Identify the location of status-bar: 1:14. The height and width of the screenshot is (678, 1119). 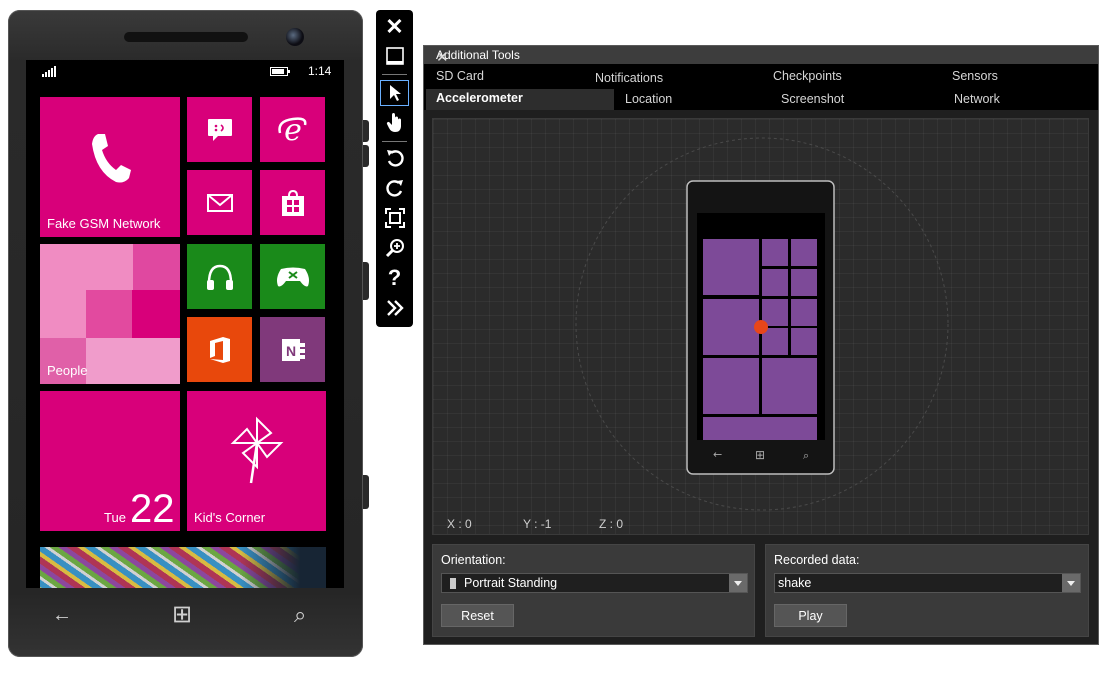
(185, 71).